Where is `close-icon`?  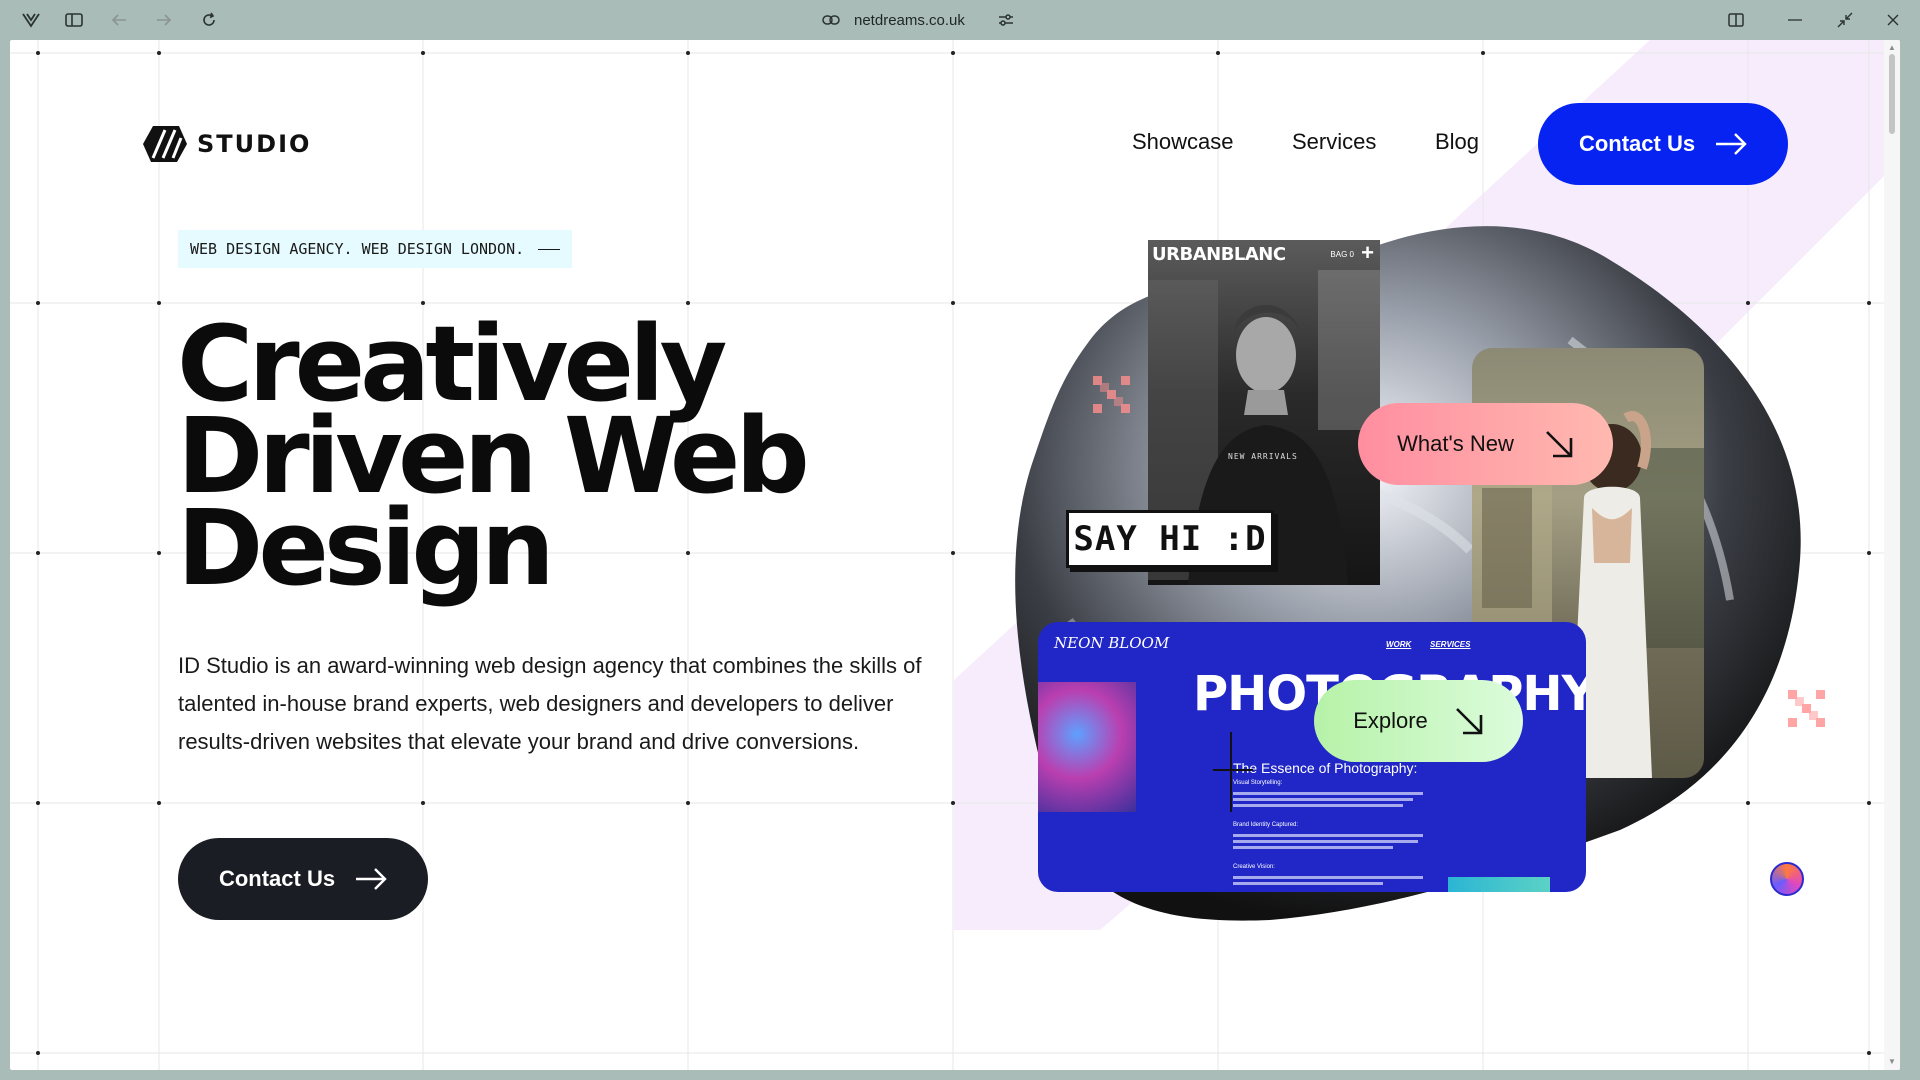
close-icon is located at coordinates (1893, 20).